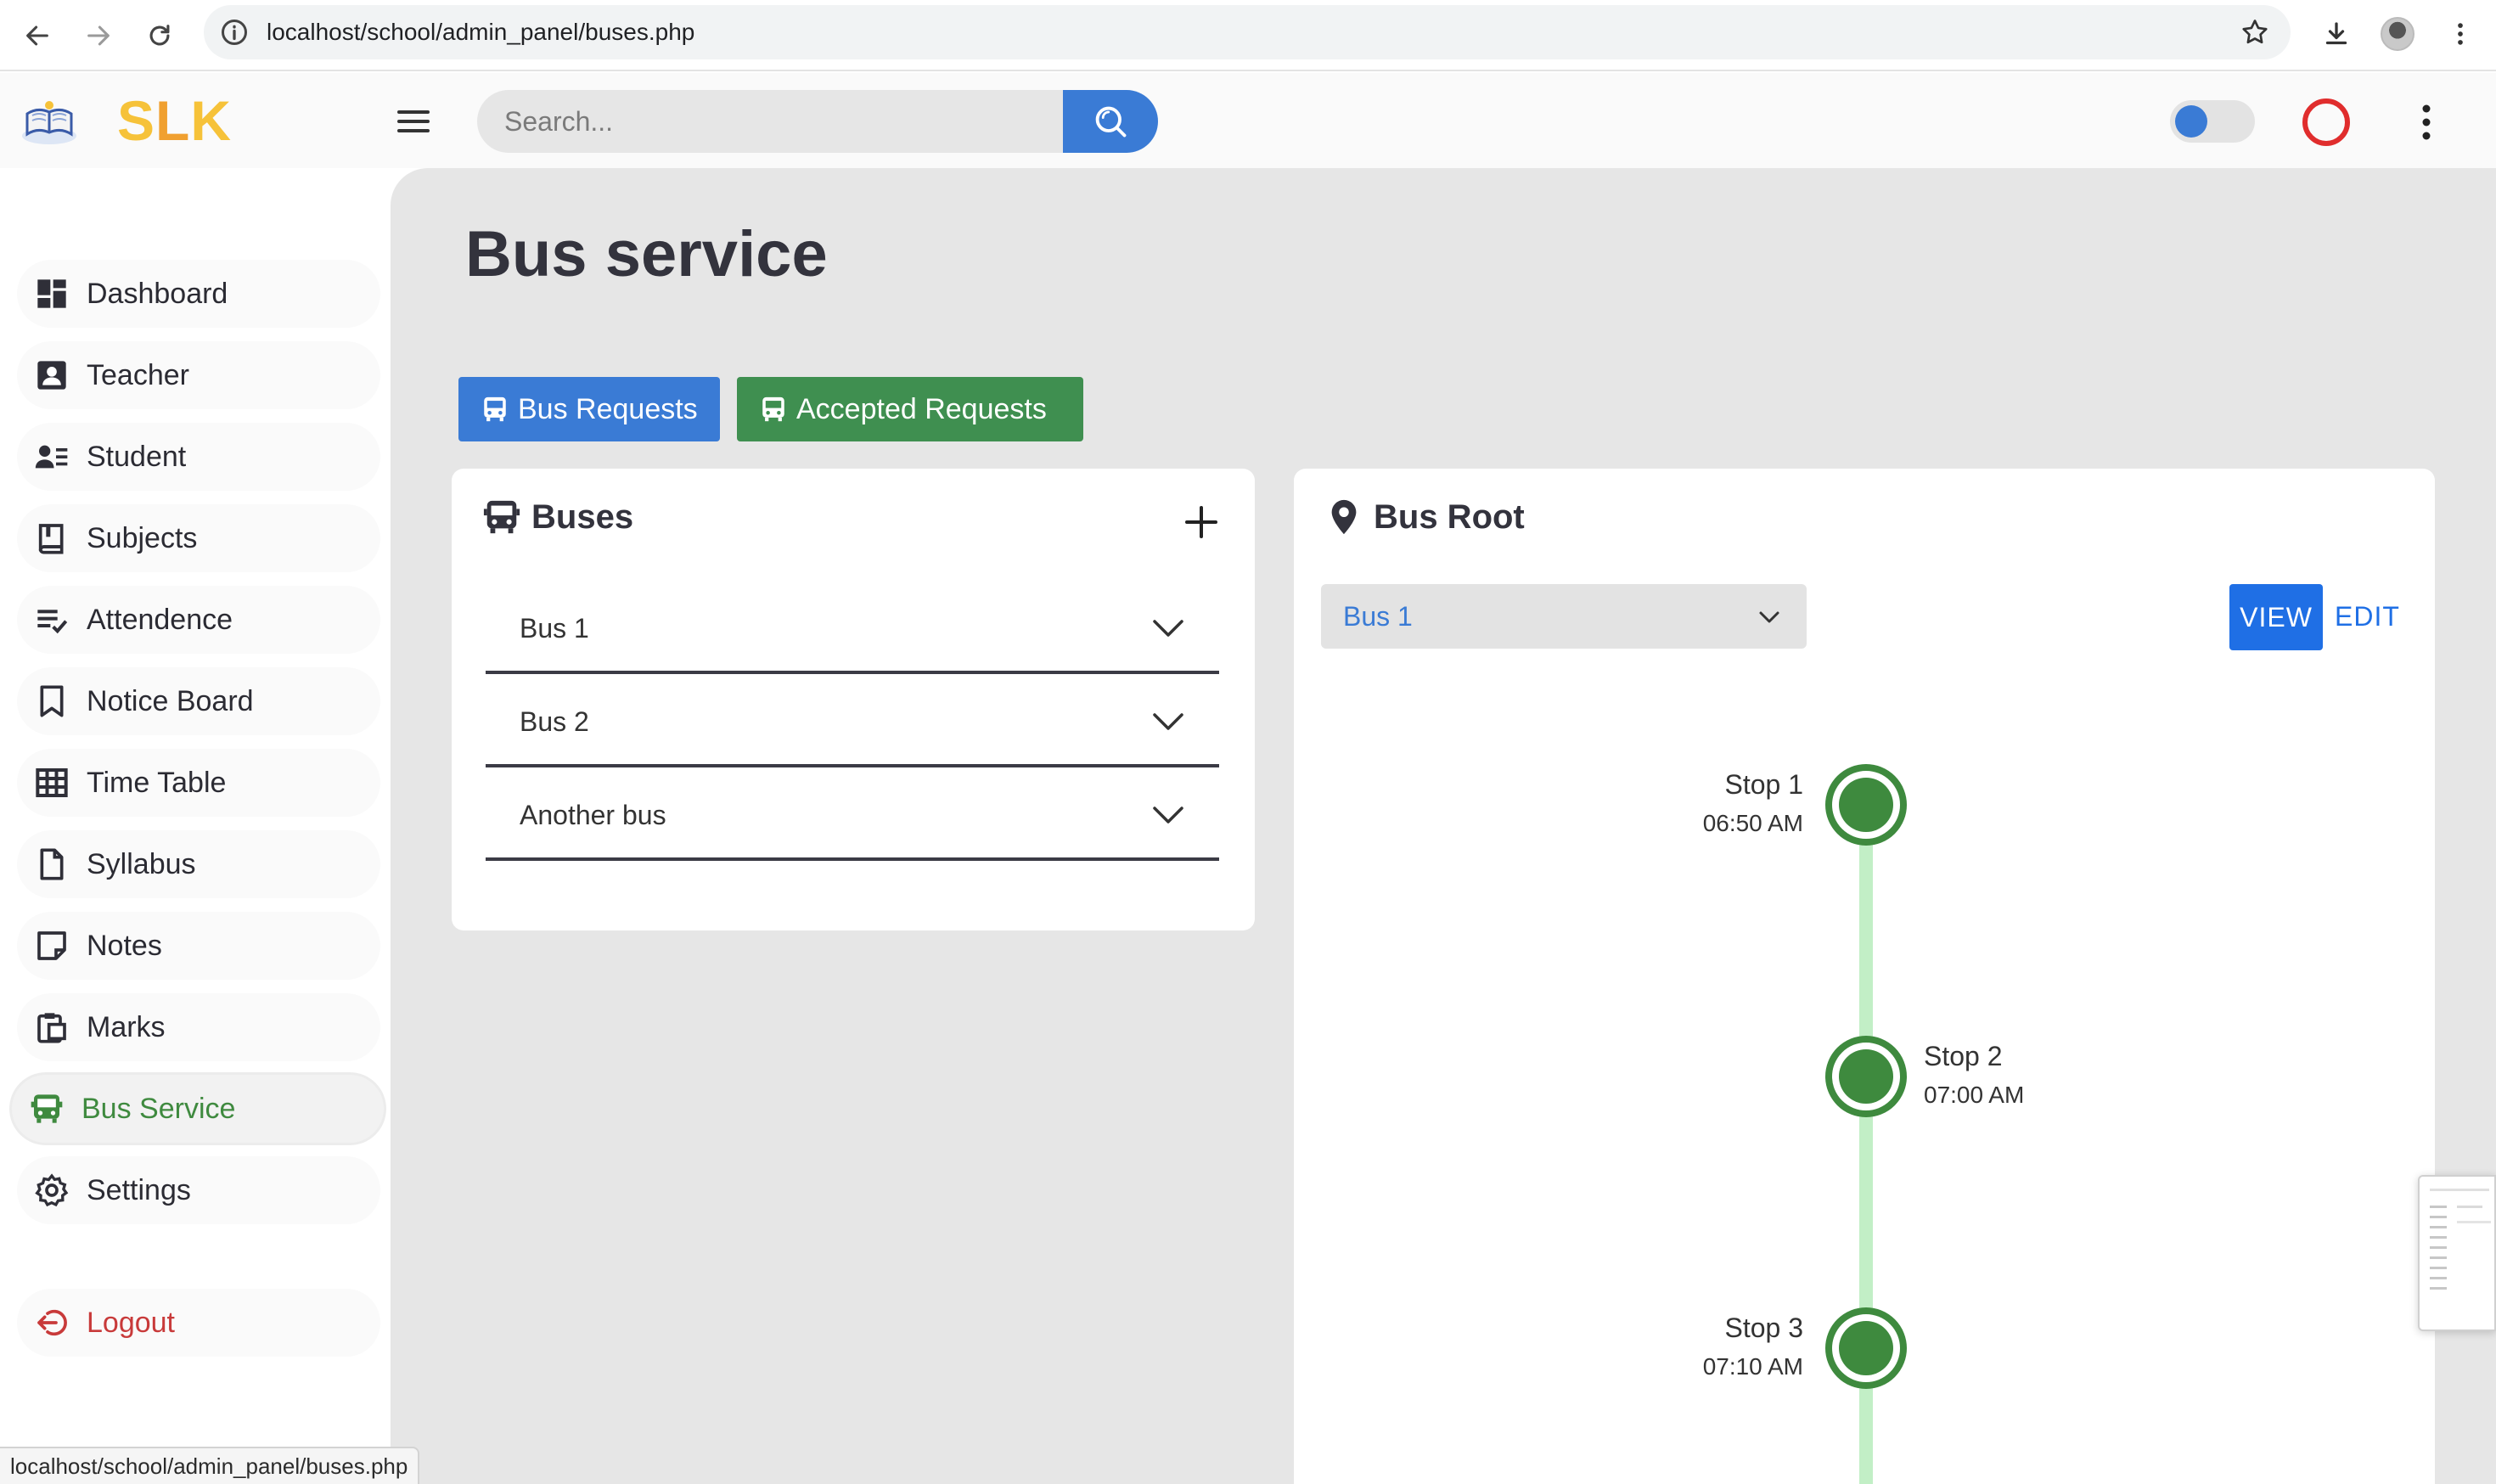 The width and height of the screenshot is (2496, 1484). What do you see at coordinates (1378, 616) in the screenshot?
I see `bus-select-value: Bus 1` at bounding box center [1378, 616].